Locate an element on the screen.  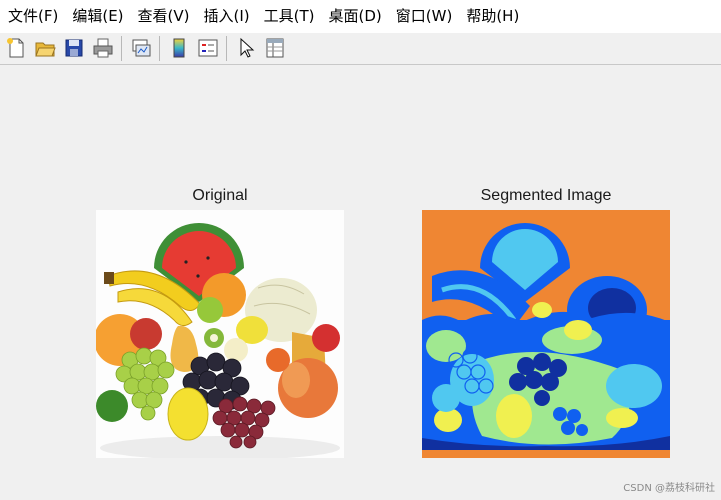
menu-view: 查看(V) is located at coordinates (163, 16).